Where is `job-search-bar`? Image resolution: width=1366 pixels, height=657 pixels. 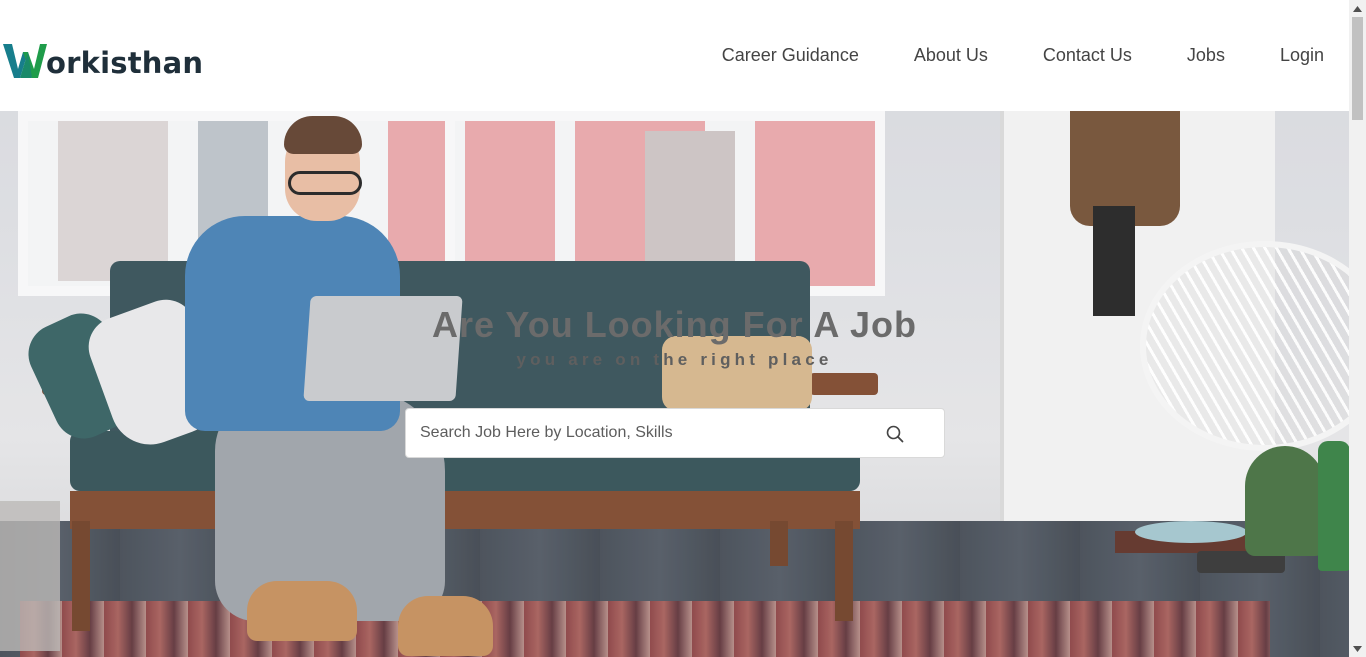 job-search-bar is located at coordinates (675, 433).